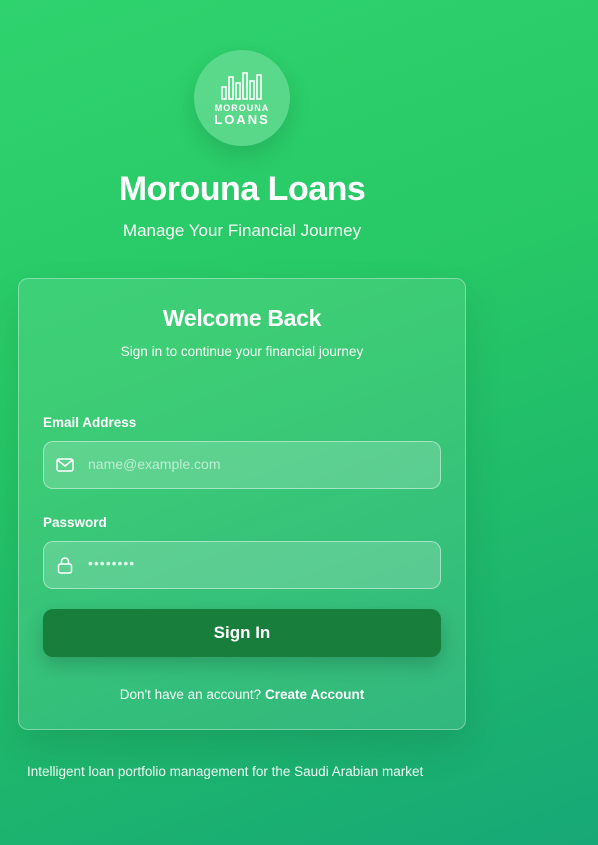  What do you see at coordinates (242, 107) in the screenshot?
I see `logo-text-top: MOROUNA` at bounding box center [242, 107].